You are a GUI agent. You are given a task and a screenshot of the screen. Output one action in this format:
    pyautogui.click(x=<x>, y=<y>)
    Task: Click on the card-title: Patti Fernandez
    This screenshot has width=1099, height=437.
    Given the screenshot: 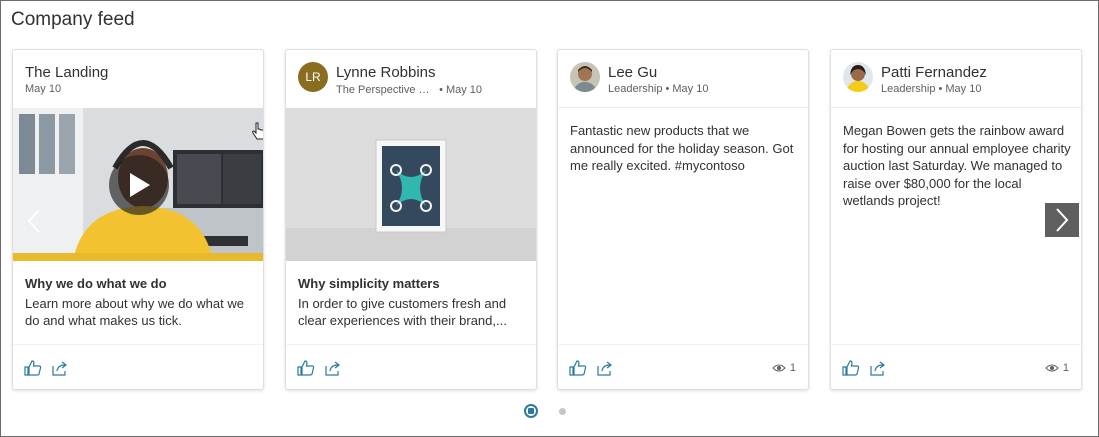 What is the action you would take?
    pyautogui.click(x=934, y=72)
    